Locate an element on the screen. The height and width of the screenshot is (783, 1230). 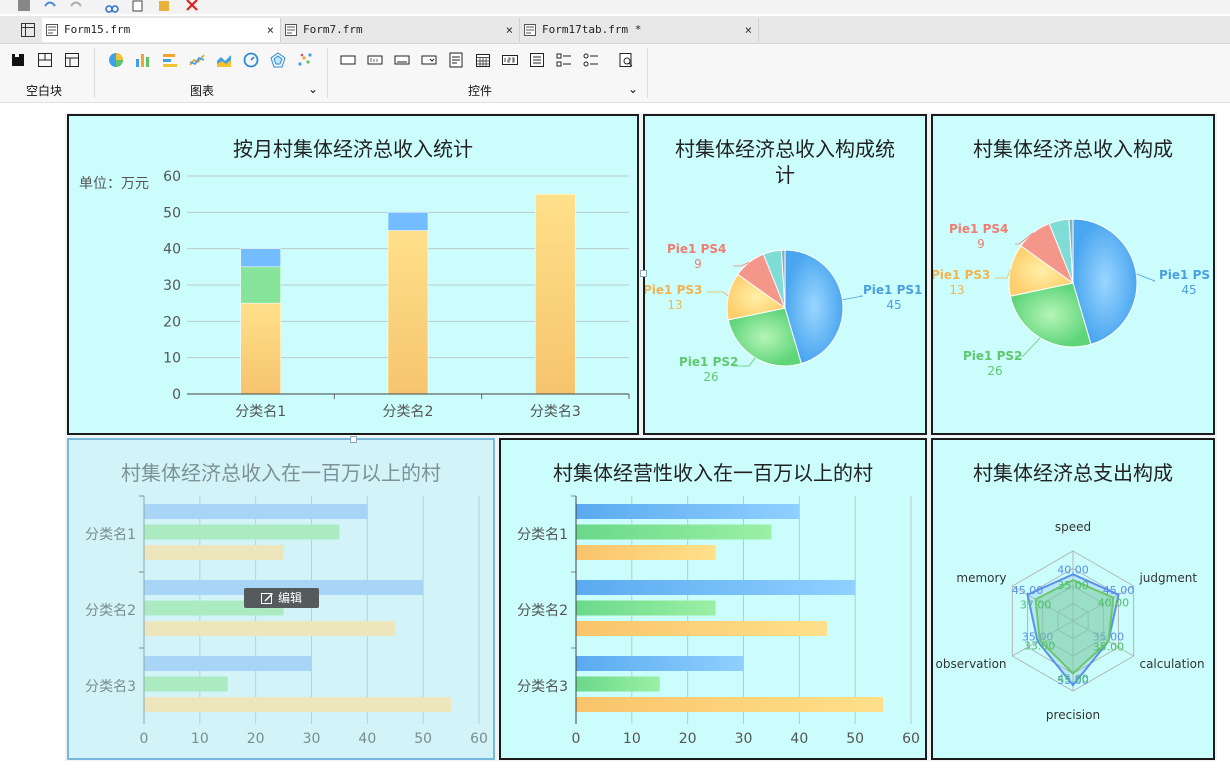
scatter-chart-icon is located at coordinates (305, 60).